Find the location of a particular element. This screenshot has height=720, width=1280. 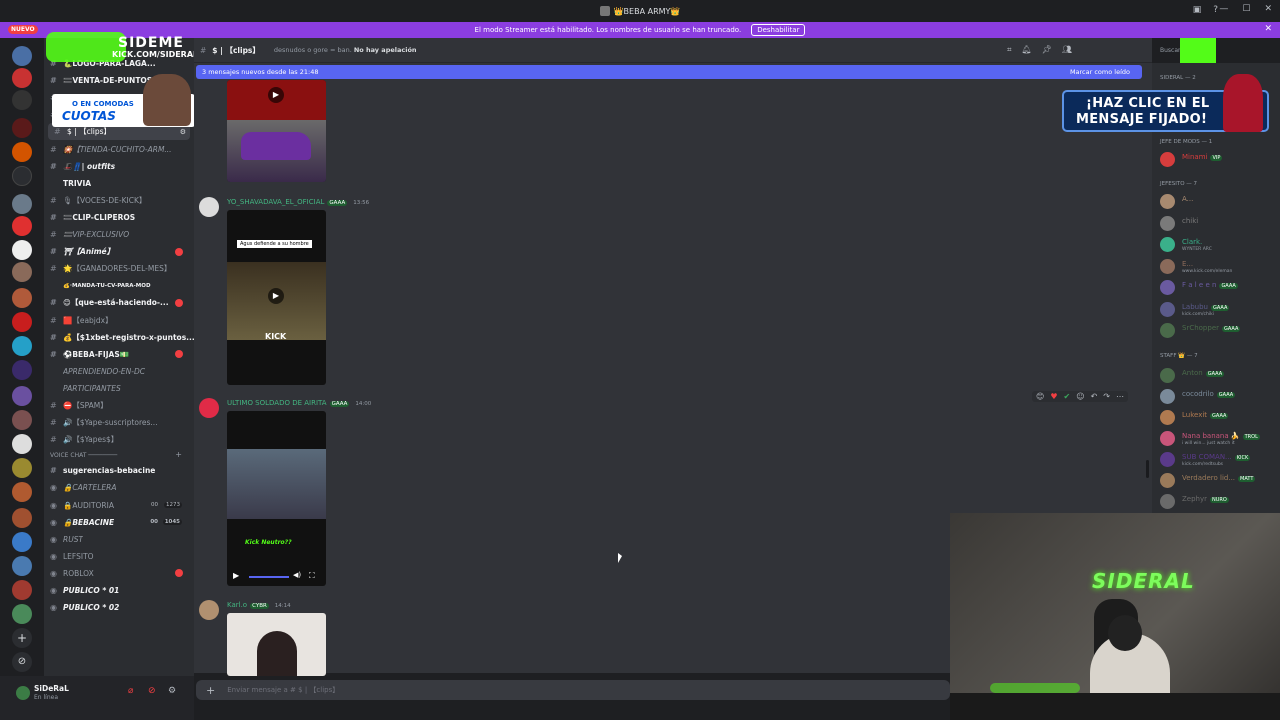

message-author: Karl.o CYBR 14:14 is located at coordinates (259, 605).